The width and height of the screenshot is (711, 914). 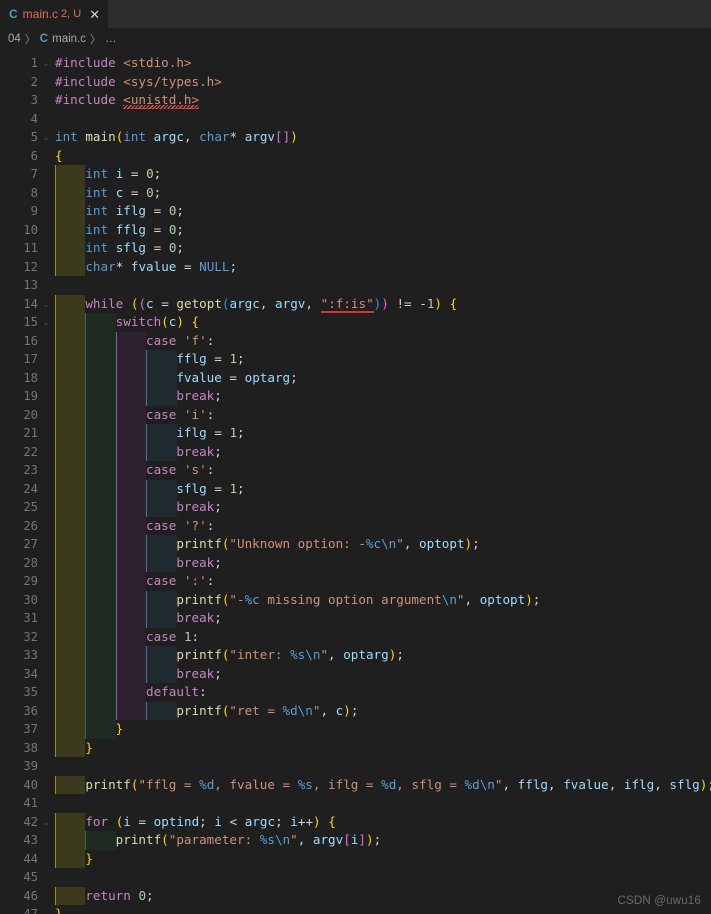 I want to click on code-line: 32 case 1:, so click(x=355, y=636).